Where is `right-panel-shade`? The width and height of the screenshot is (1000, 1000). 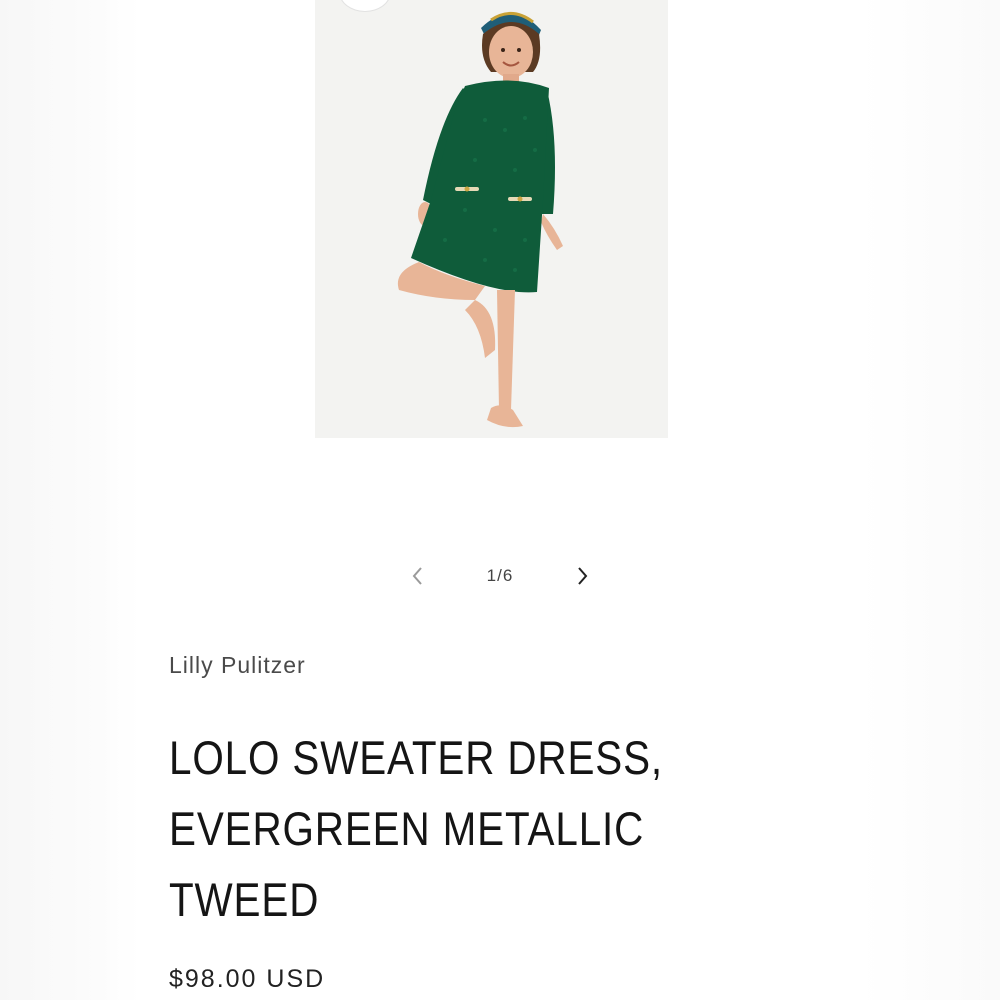
right-panel-shade is located at coordinates (930, 500).